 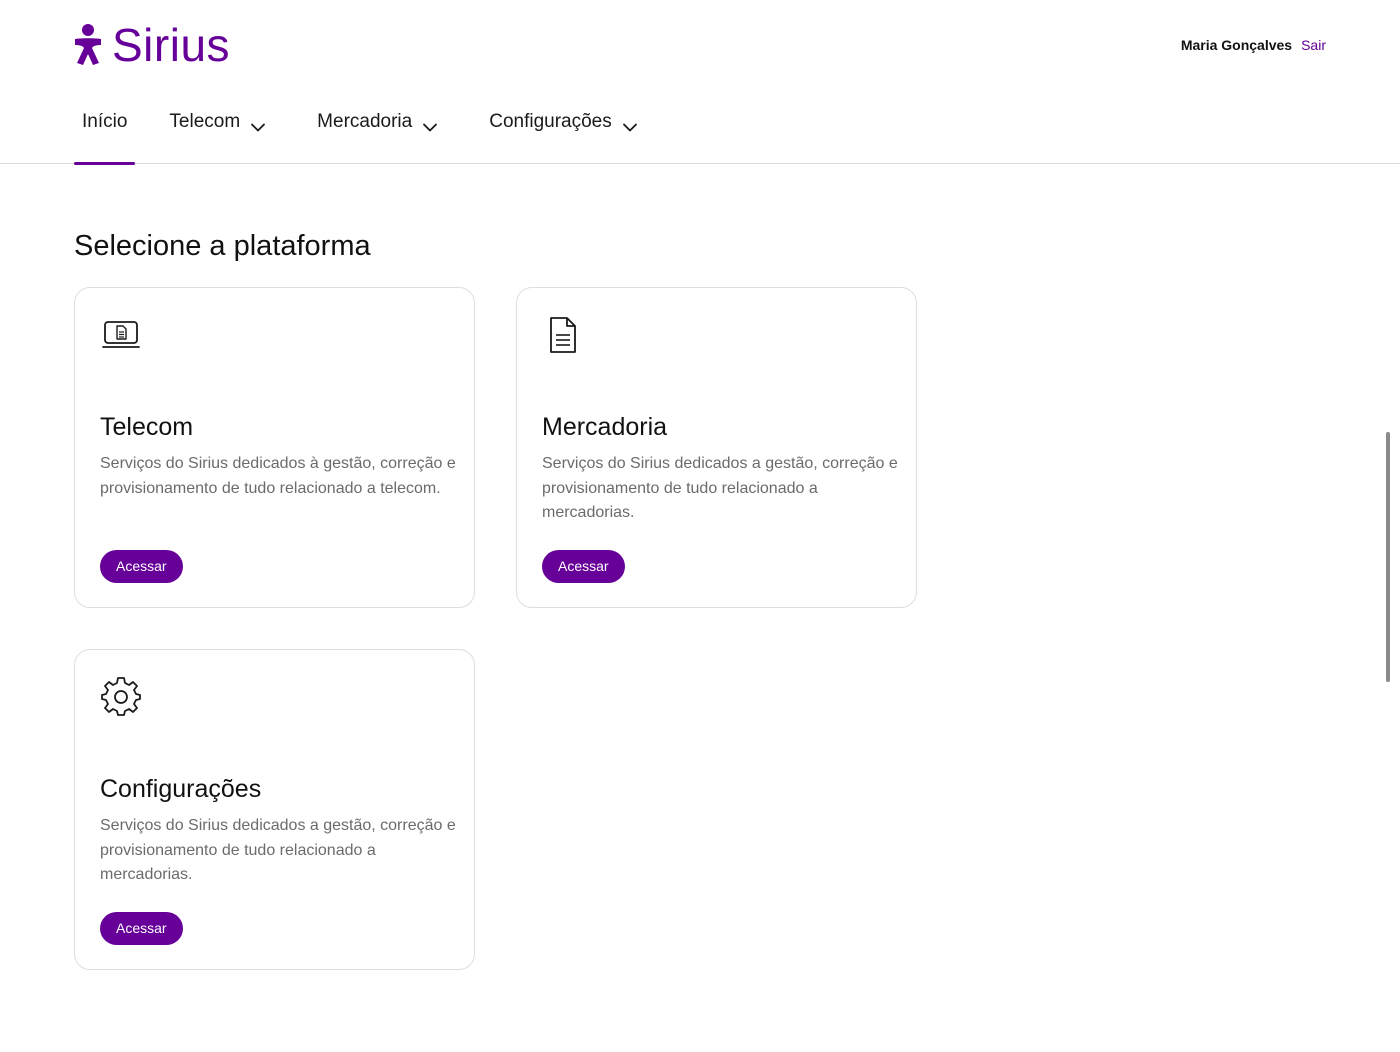 What do you see at coordinates (141, 928) in the screenshot?
I see `access-button-configuracoes: Acessar` at bounding box center [141, 928].